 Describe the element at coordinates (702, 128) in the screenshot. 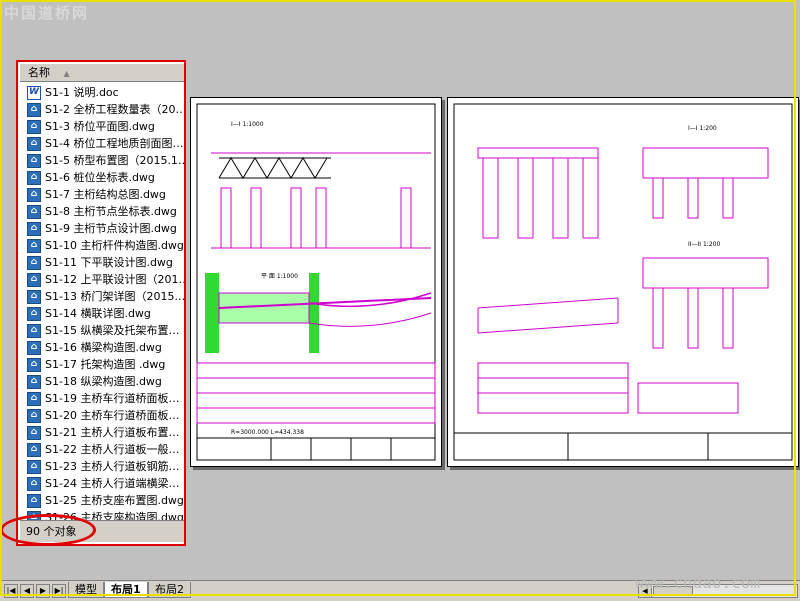

I see `section-label-1: I—I 1:200` at that location.